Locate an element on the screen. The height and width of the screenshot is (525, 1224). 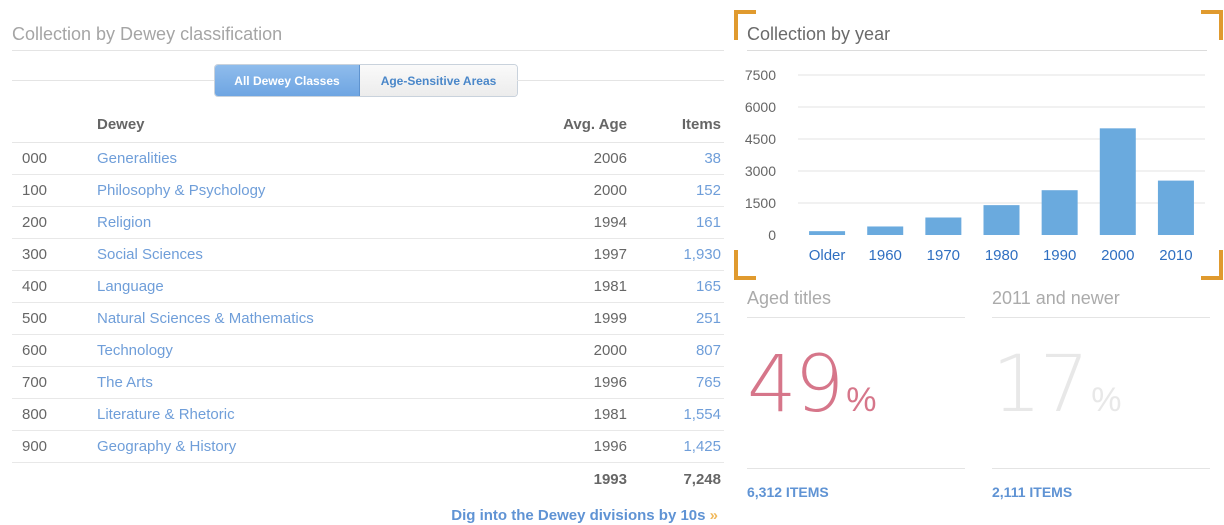
table-row: 700 The Arts 1996 765 is located at coordinates (368, 382).